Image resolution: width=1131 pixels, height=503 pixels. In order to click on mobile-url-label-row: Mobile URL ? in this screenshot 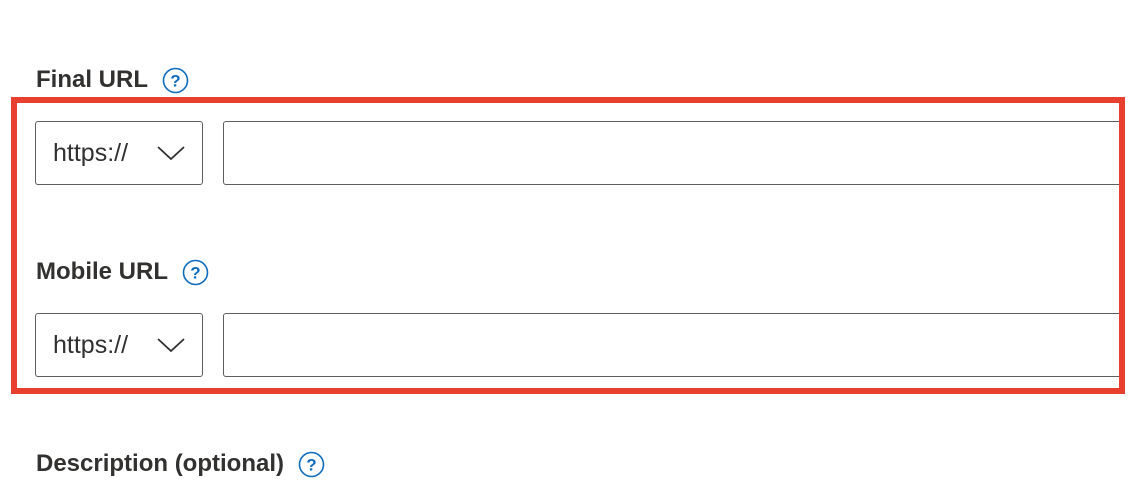, I will do `click(122, 272)`.